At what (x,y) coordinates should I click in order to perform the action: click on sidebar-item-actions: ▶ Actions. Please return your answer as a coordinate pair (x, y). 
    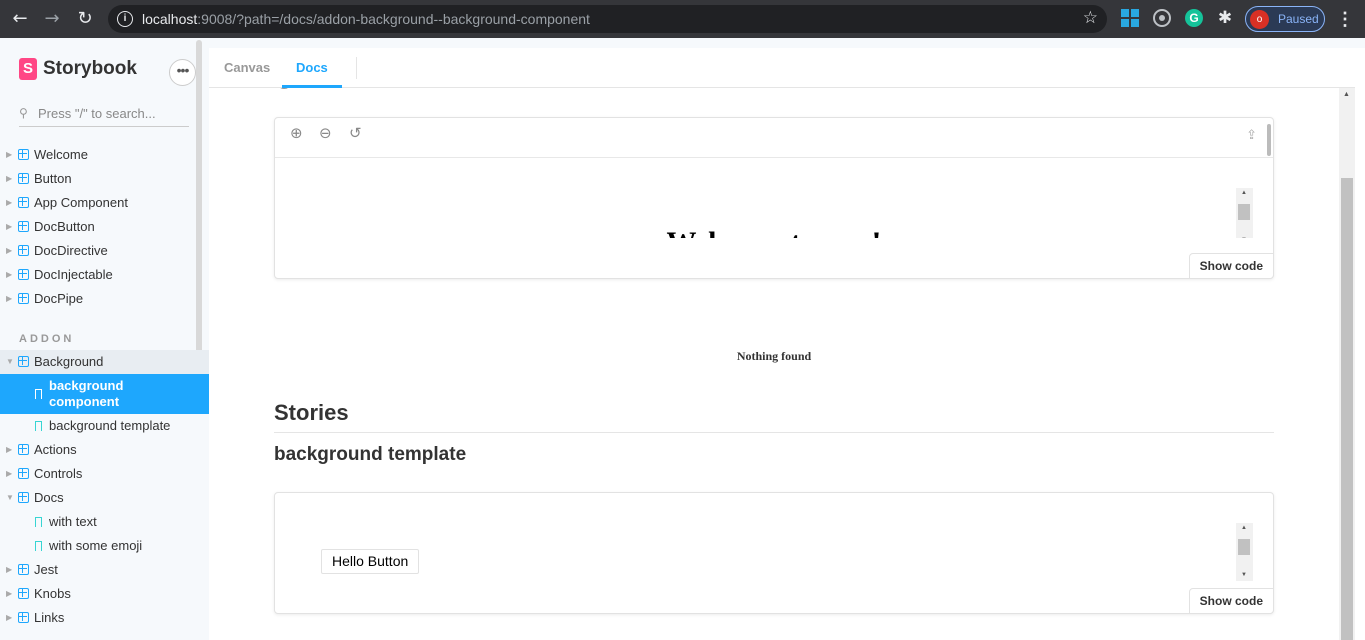
    Looking at the image, I should click on (104, 450).